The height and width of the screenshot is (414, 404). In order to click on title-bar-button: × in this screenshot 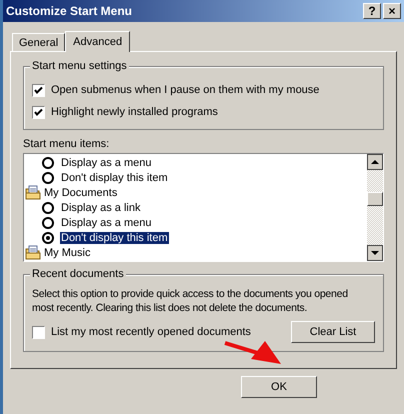, I will do `click(392, 11)`.